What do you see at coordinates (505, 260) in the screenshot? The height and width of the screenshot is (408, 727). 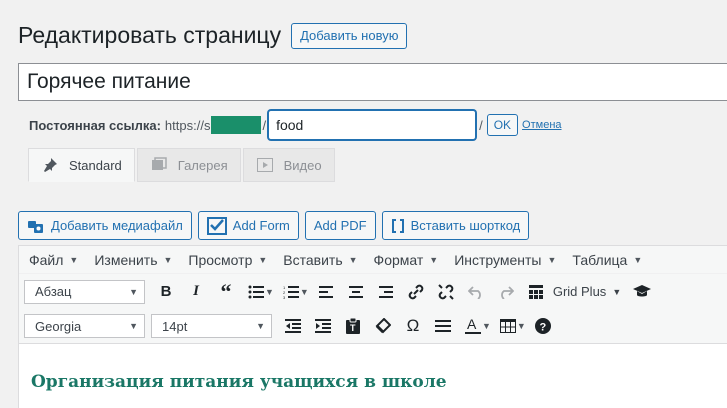 I see `menu-tools: Инструменты ▼` at bounding box center [505, 260].